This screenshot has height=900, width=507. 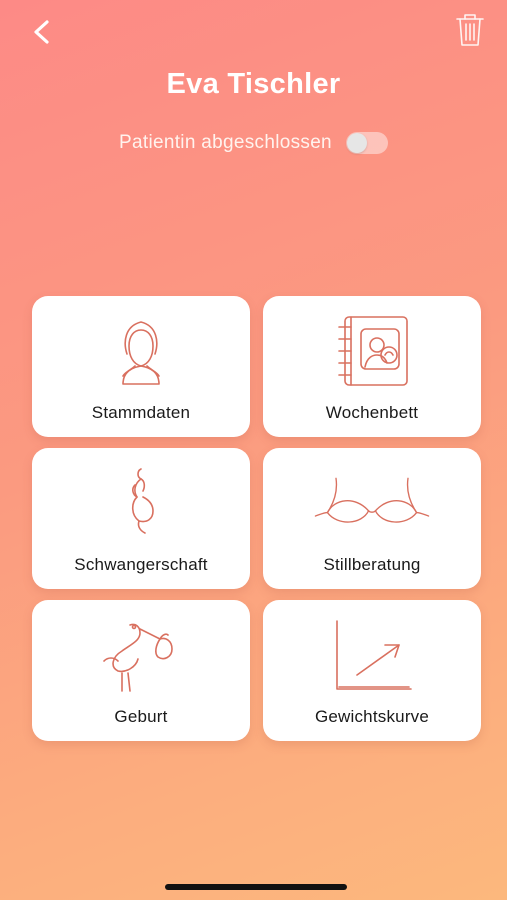 I want to click on bra-icon, so click(x=372, y=500).